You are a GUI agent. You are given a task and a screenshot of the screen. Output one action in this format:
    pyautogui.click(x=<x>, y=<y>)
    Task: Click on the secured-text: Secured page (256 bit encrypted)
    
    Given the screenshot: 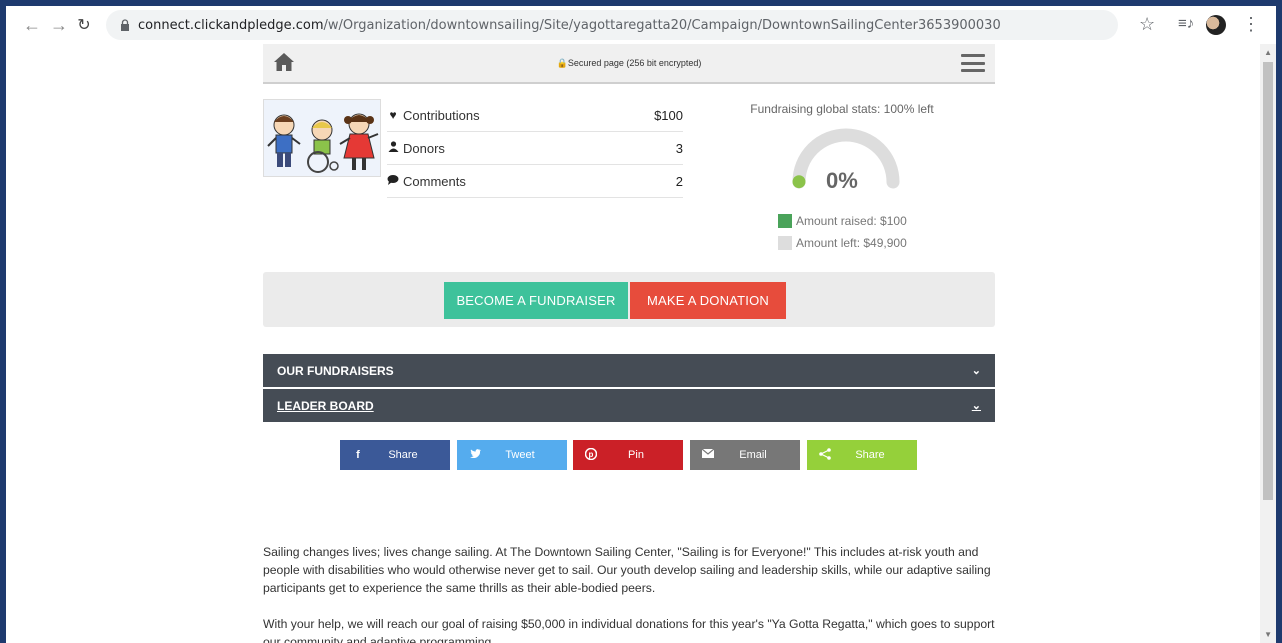 What is the action you would take?
    pyautogui.click(x=634, y=63)
    